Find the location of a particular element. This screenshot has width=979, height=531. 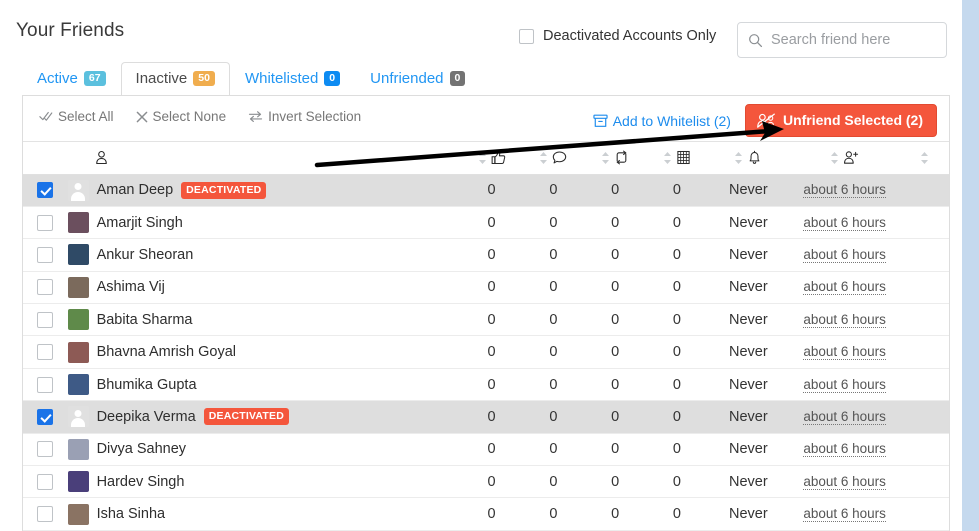

friend-name: Ankur Sheoran is located at coordinates (145, 254).